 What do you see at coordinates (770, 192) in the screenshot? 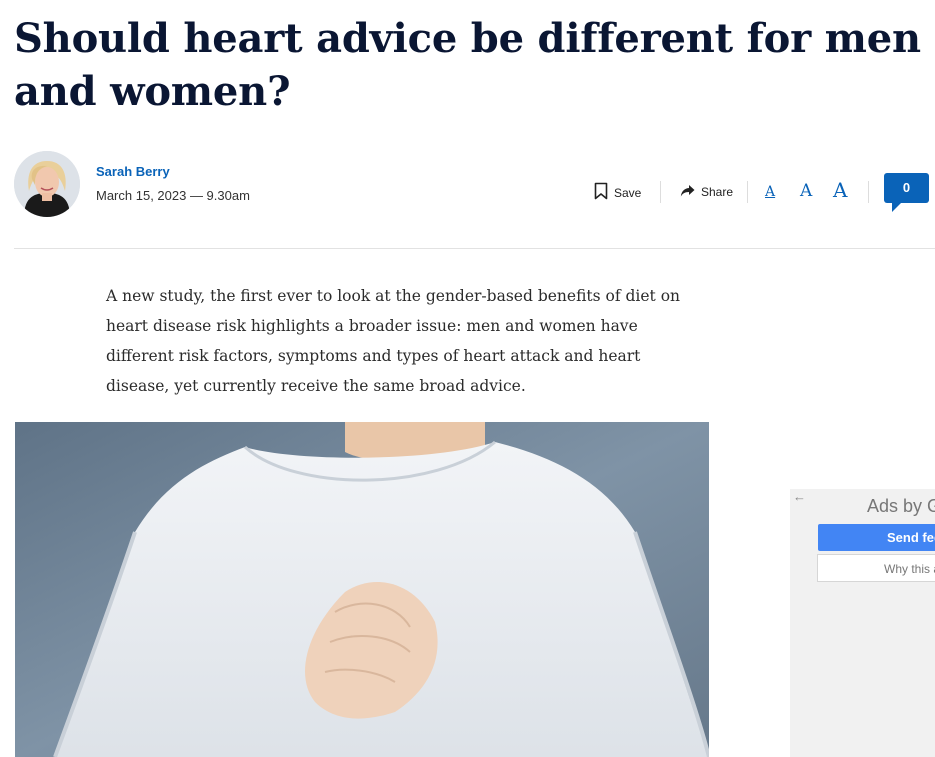
I see `text-size-small-button: A` at bounding box center [770, 192].